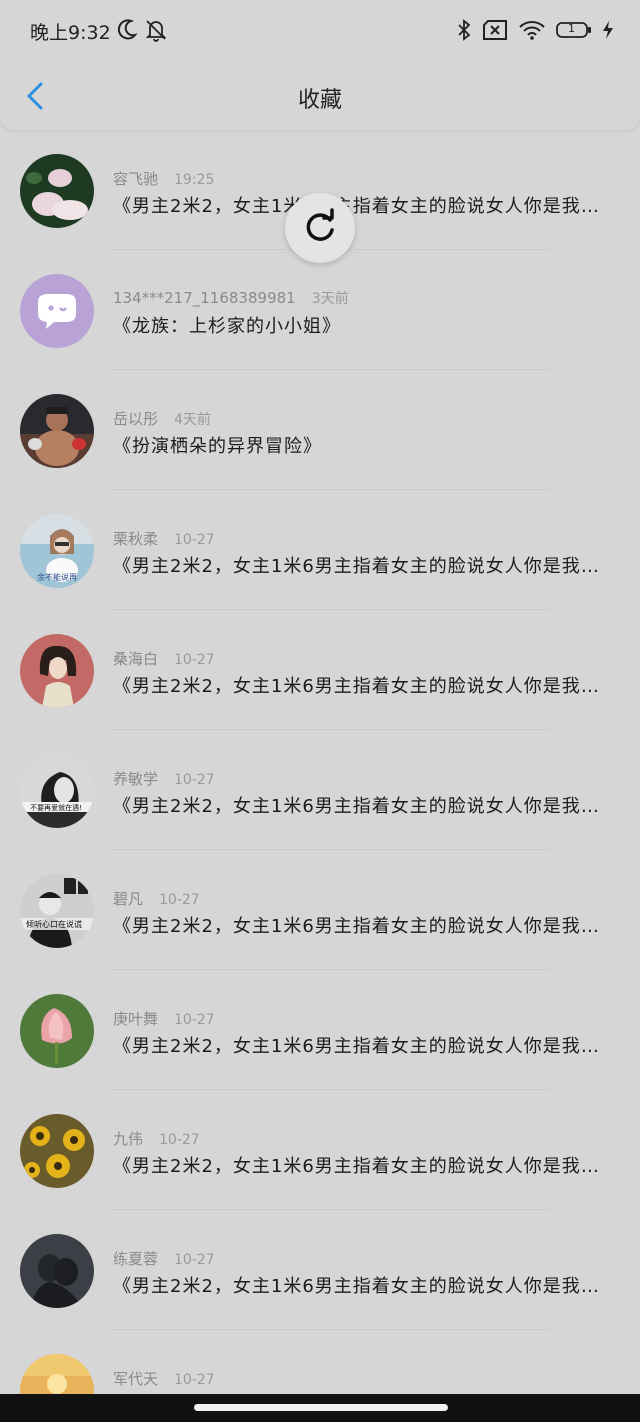 This screenshot has height=1422, width=640. What do you see at coordinates (136, 539) in the screenshot?
I see `user-name: 栗秋柔` at bounding box center [136, 539].